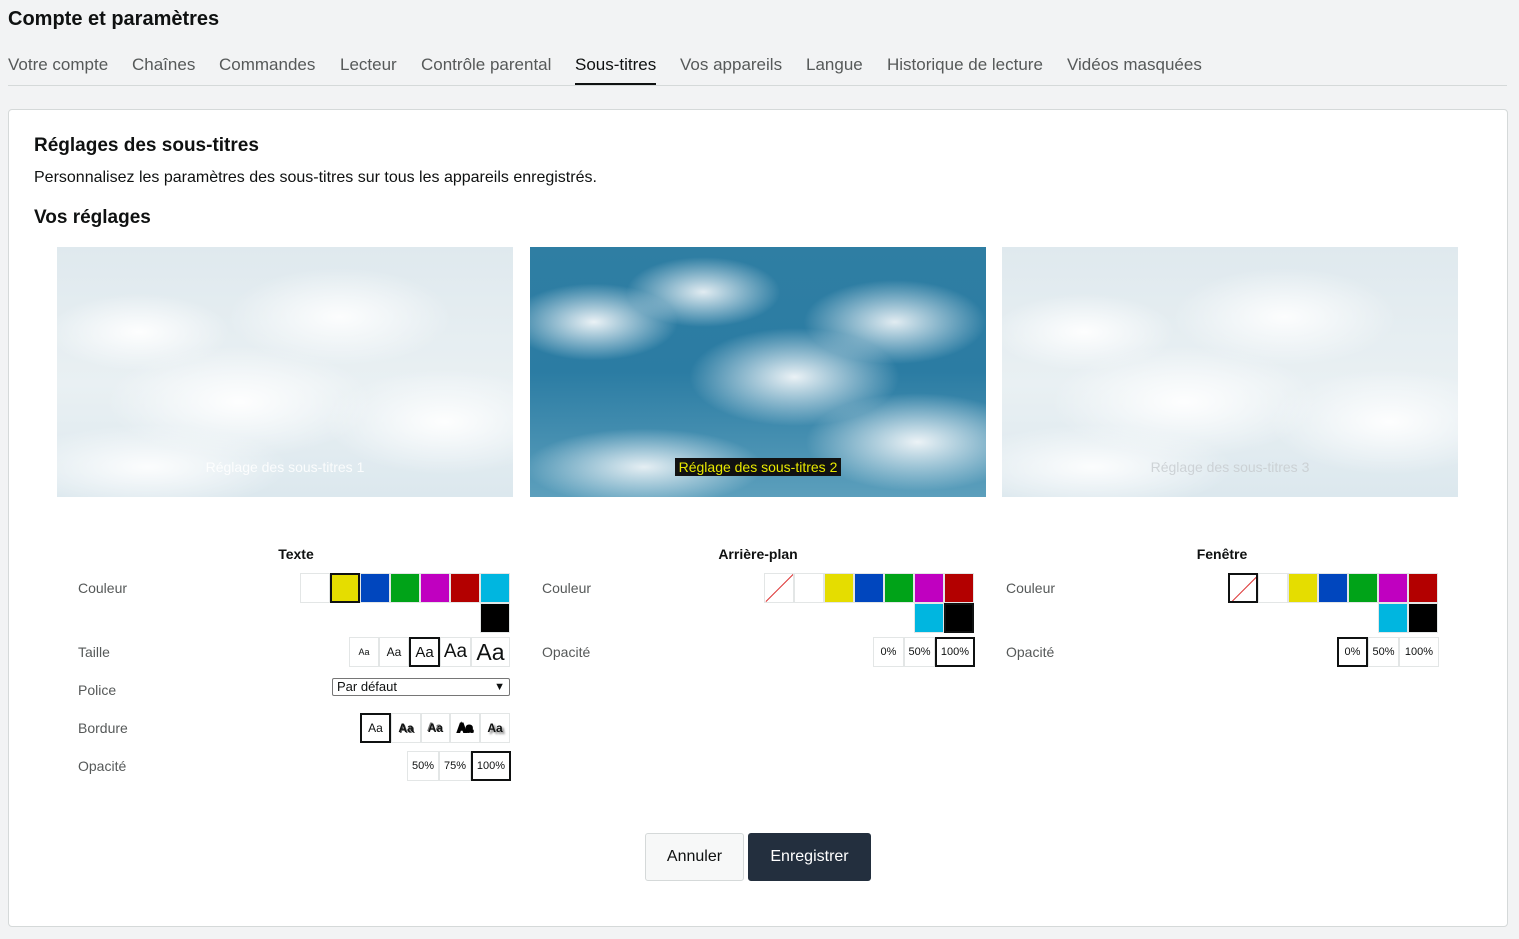  What do you see at coordinates (345, 588) in the screenshot?
I see `text-color-yellow-swatch` at bounding box center [345, 588].